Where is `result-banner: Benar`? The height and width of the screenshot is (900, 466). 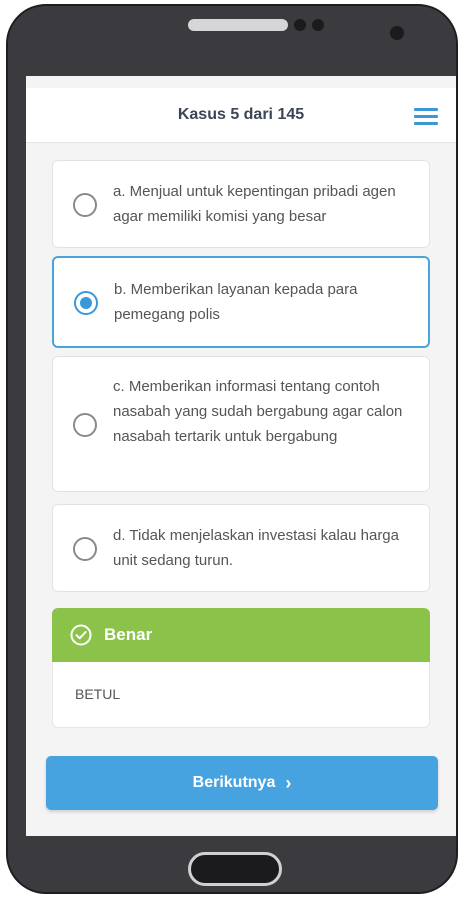
result-banner: Benar is located at coordinates (241, 635).